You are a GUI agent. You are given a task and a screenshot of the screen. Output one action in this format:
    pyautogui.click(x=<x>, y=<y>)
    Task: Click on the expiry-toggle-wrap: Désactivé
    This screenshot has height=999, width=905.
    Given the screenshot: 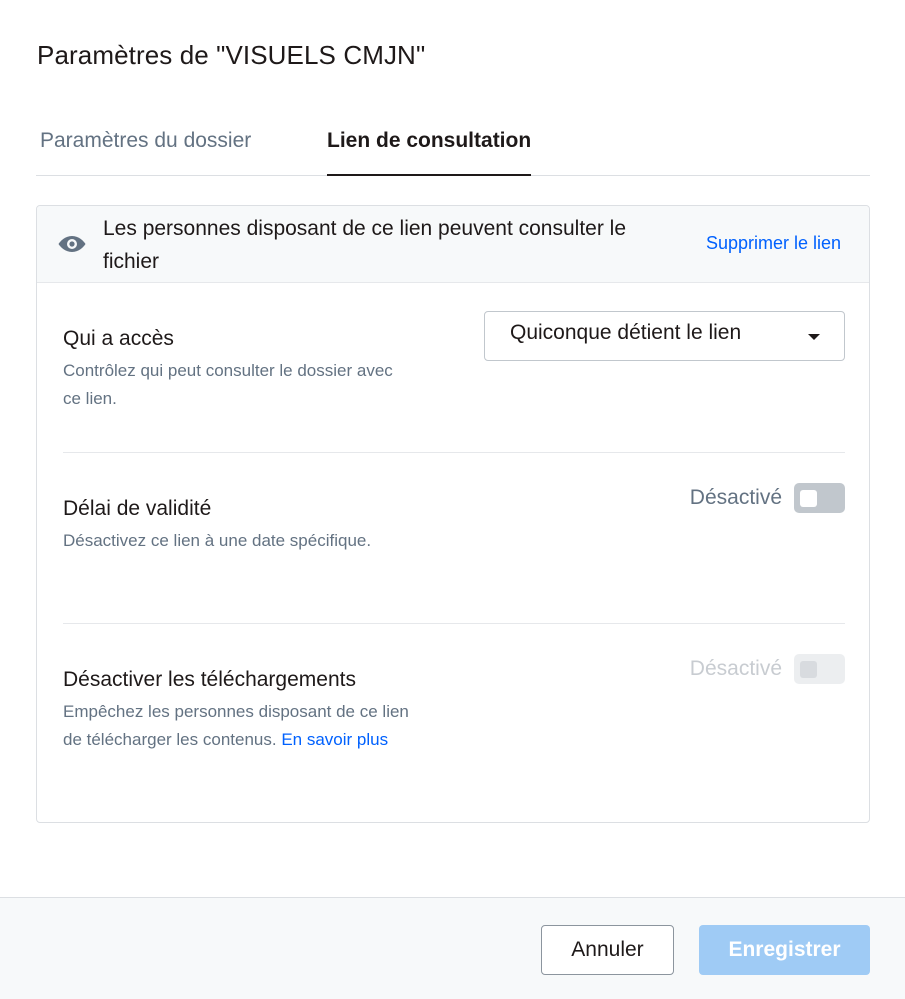 What is the action you would take?
    pyautogui.click(x=767, y=498)
    